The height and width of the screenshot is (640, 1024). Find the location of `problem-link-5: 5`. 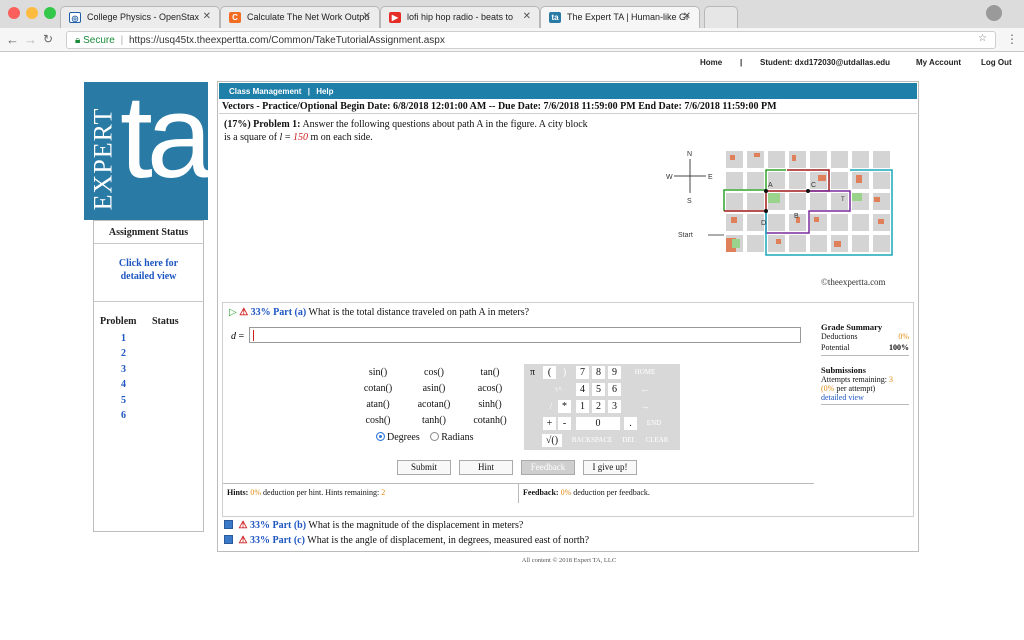

problem-link-5: 5 is located at coordinates (123, 400).